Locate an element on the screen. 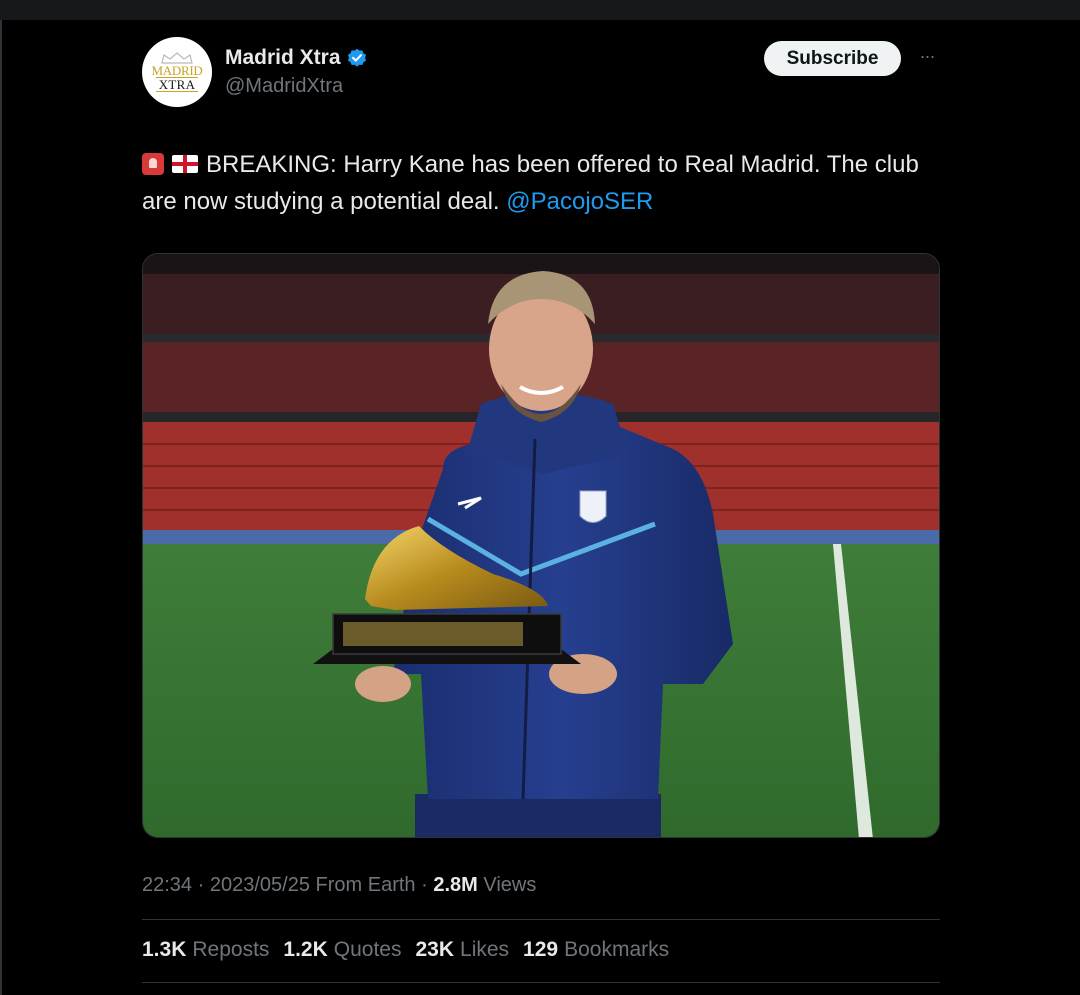  rotating-light-icon is located at coordinates (153, 164).